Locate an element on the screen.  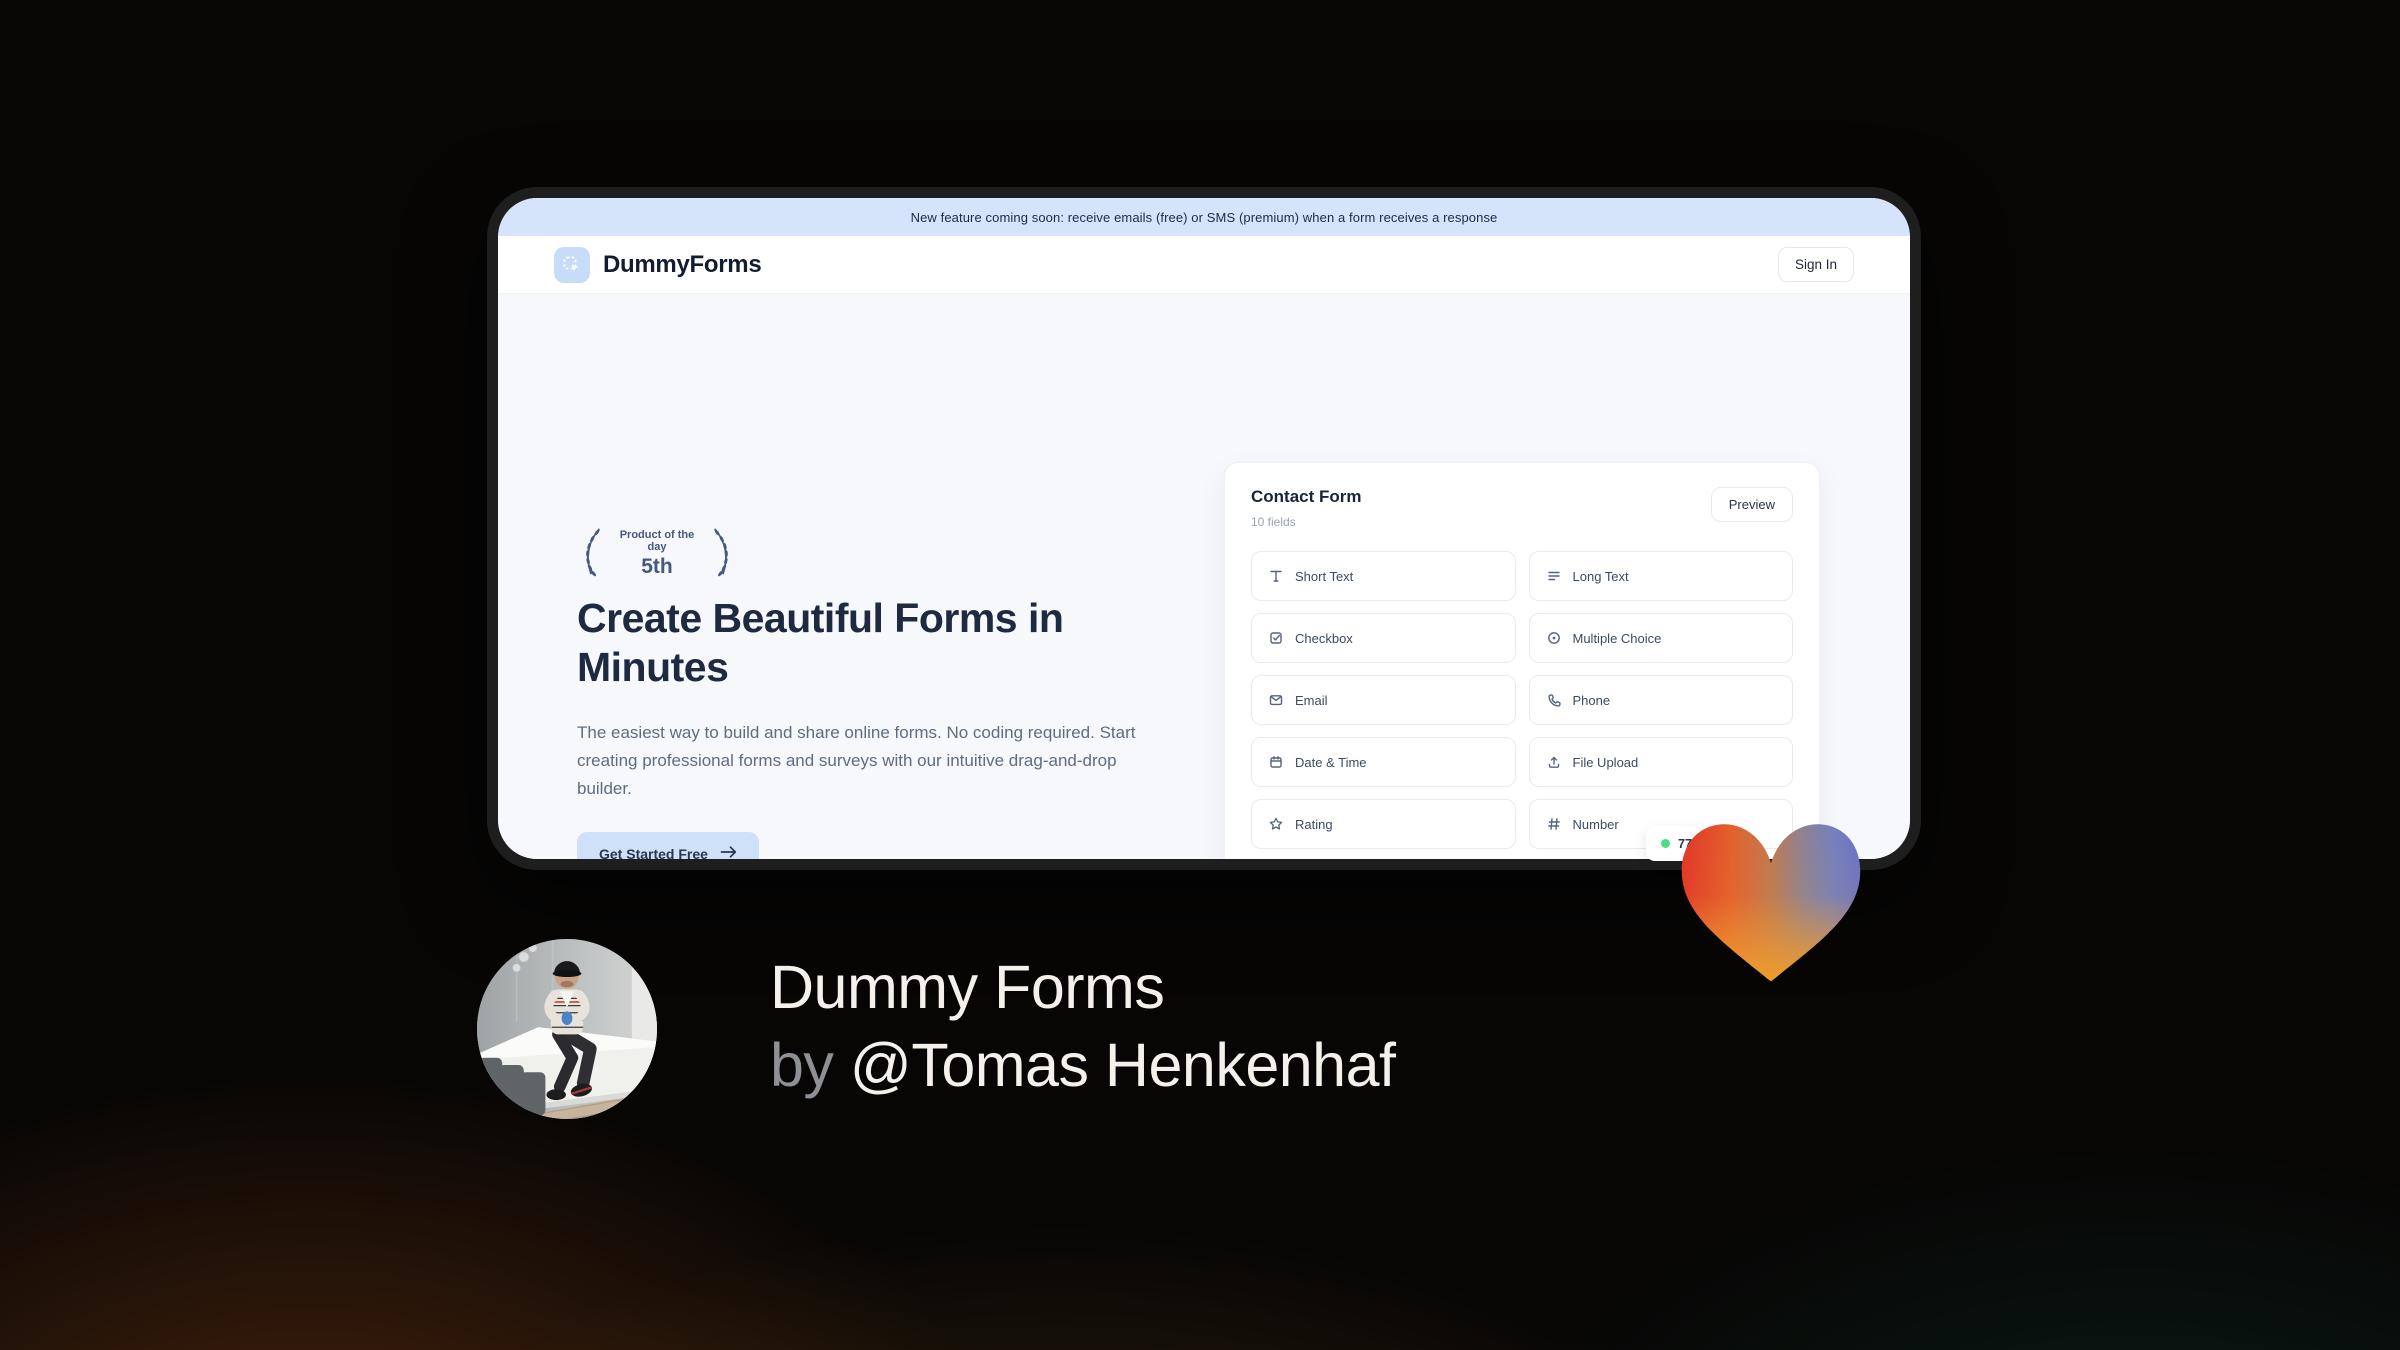
field-rating: Rating is located at coordinates (1383, 824).